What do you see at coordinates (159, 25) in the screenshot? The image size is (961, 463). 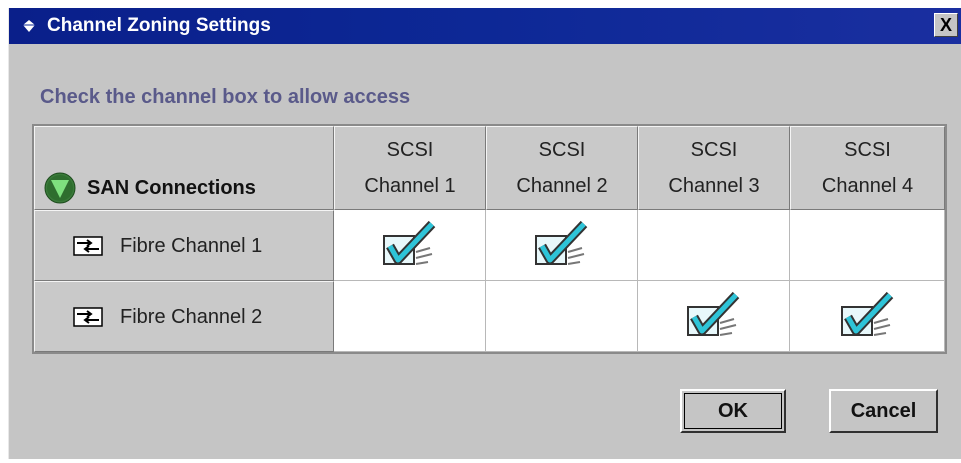 I see `window-title: Channel Zoning Settings` at bounding box center [159, 25].